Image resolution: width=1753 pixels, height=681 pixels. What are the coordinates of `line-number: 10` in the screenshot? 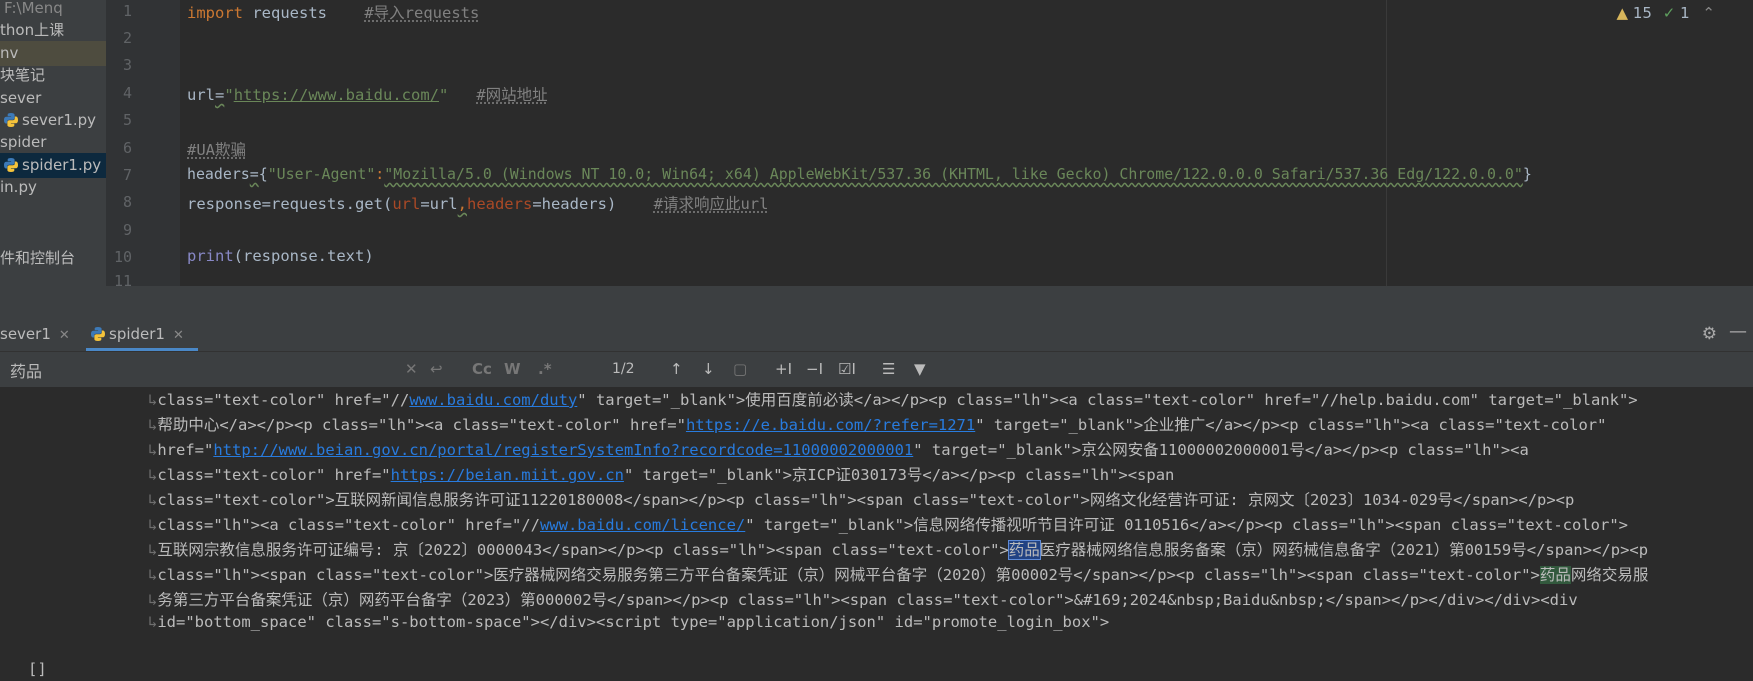 It's located at (122, 257).